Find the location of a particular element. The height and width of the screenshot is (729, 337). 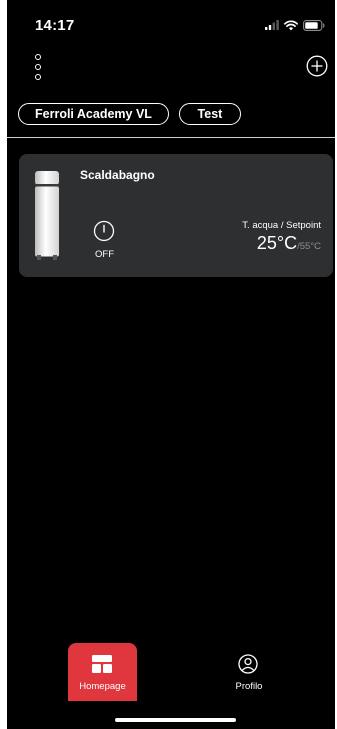

location-chips: Ferroli Academy VL Test is located at coordinates (129, 114).